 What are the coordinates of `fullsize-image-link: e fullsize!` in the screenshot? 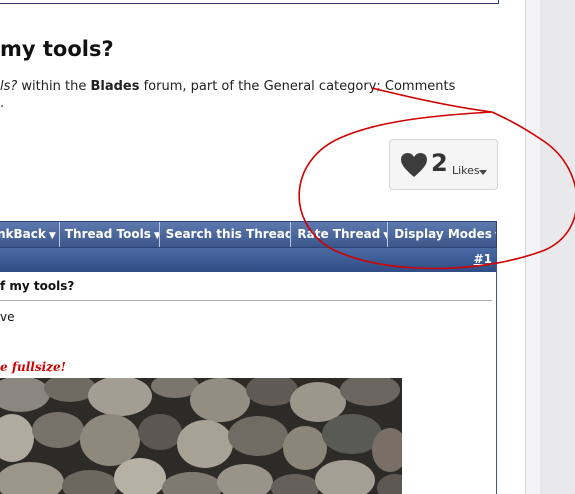 It's located at (33, 367).